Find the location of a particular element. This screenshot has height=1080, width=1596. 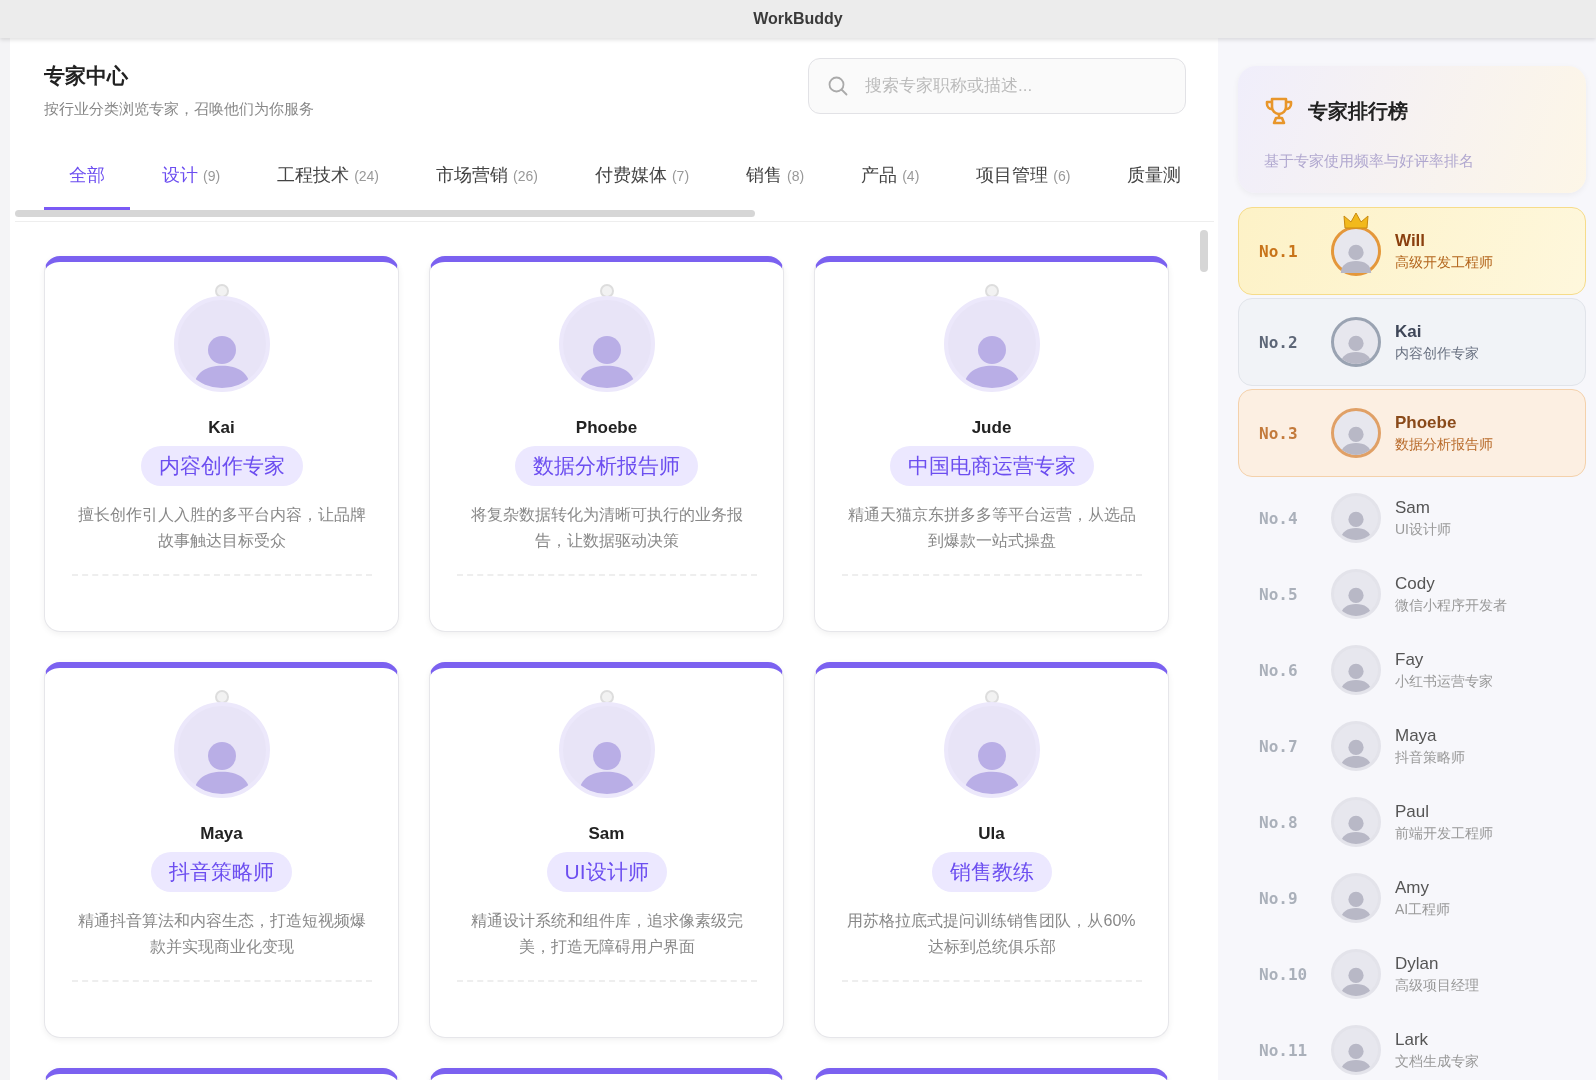

category-tab: 设计 (9) is located at coordinates (191, 186).